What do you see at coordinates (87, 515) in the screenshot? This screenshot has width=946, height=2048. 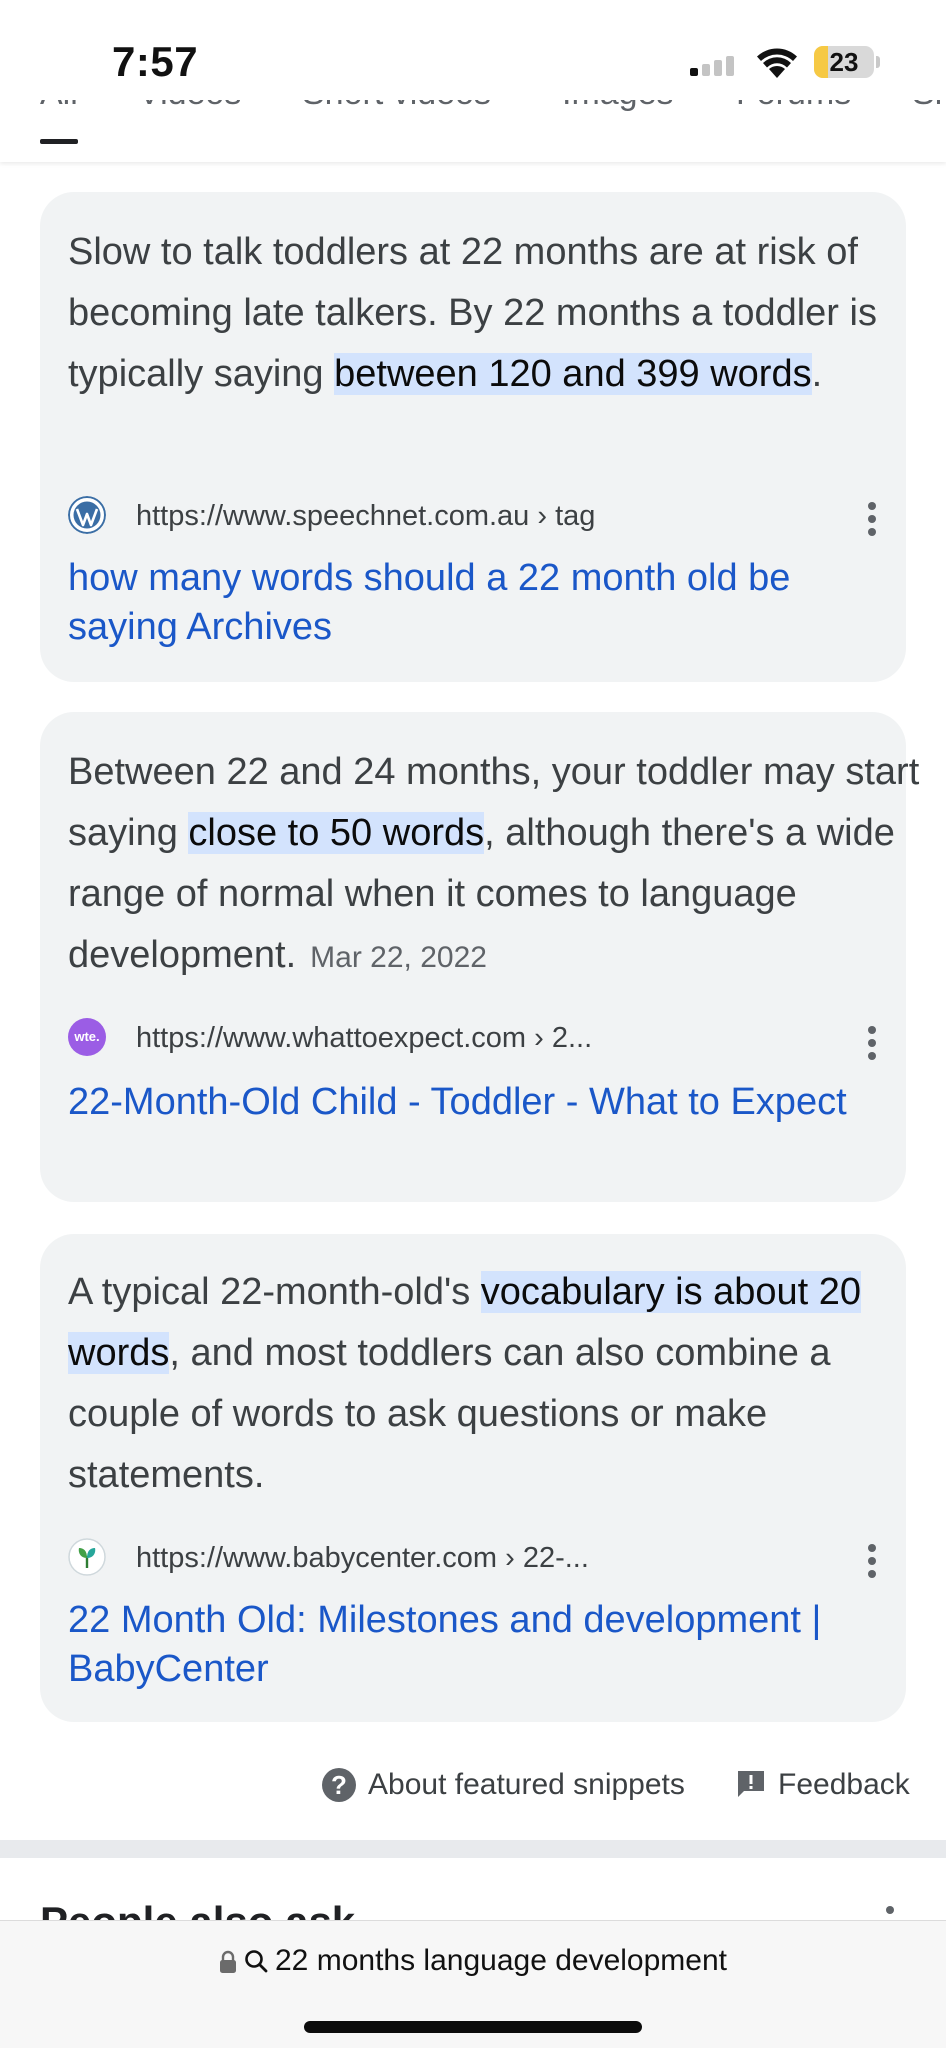 I see `wordpress-icon` at bounding box center [87, 515].